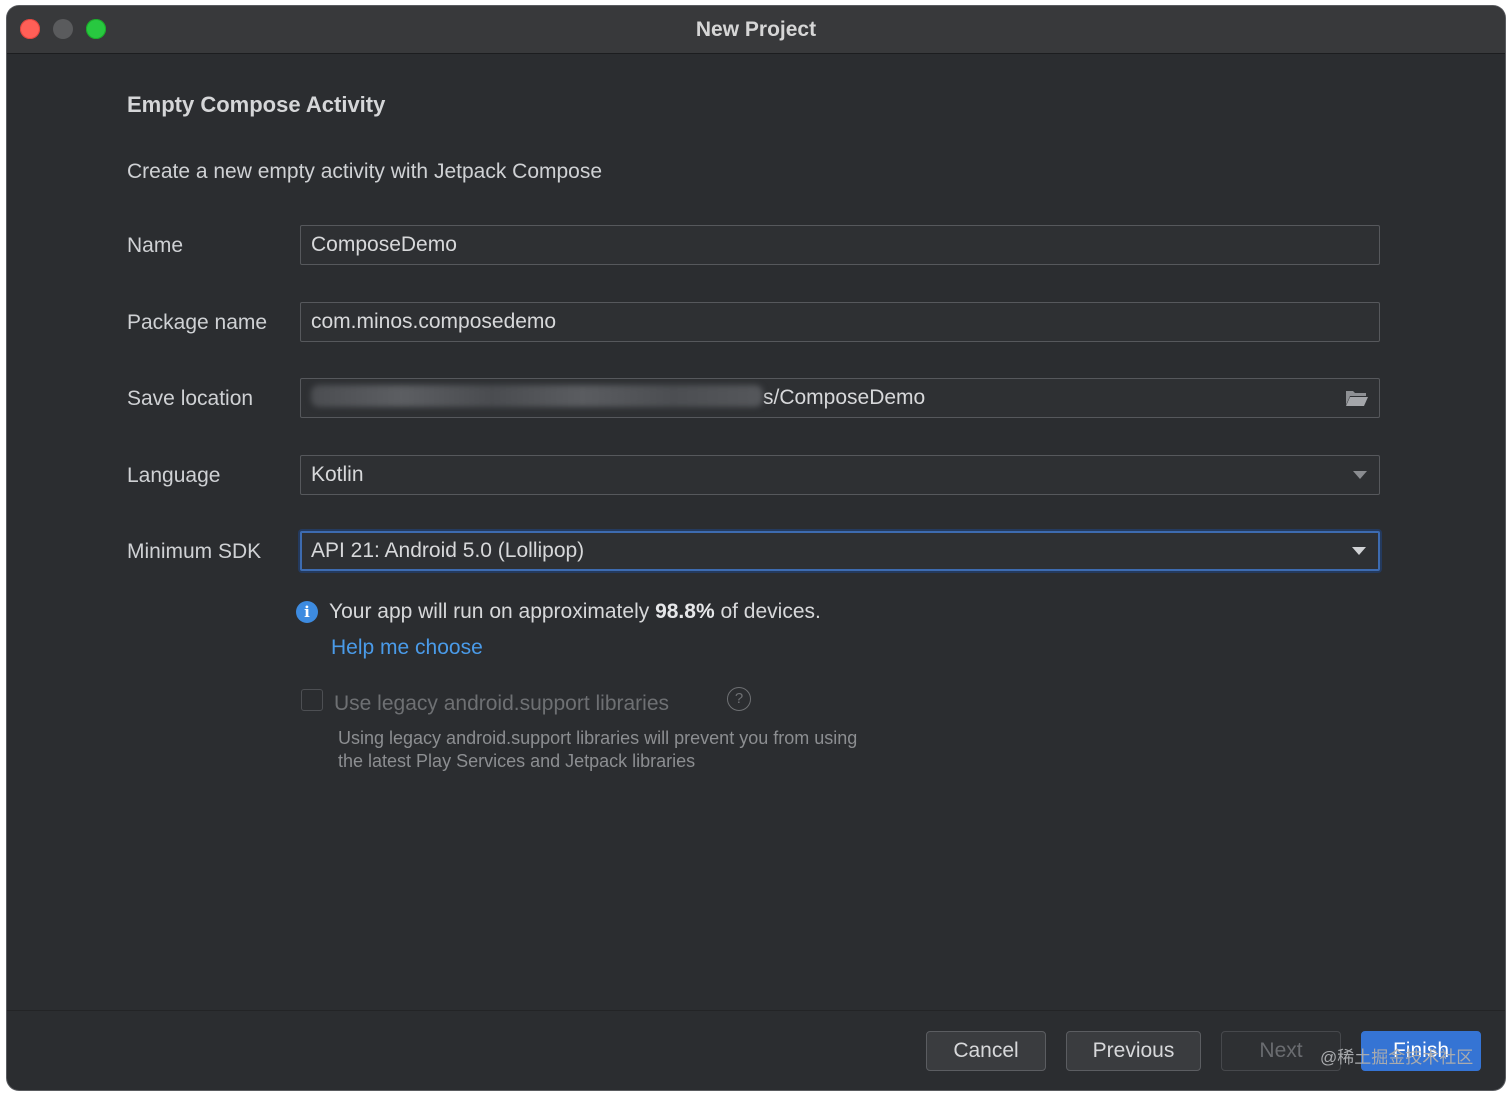  I want to click on minimum-sdk-value: API 21: Android 5.0 (Lollipop), so click(448, 550).